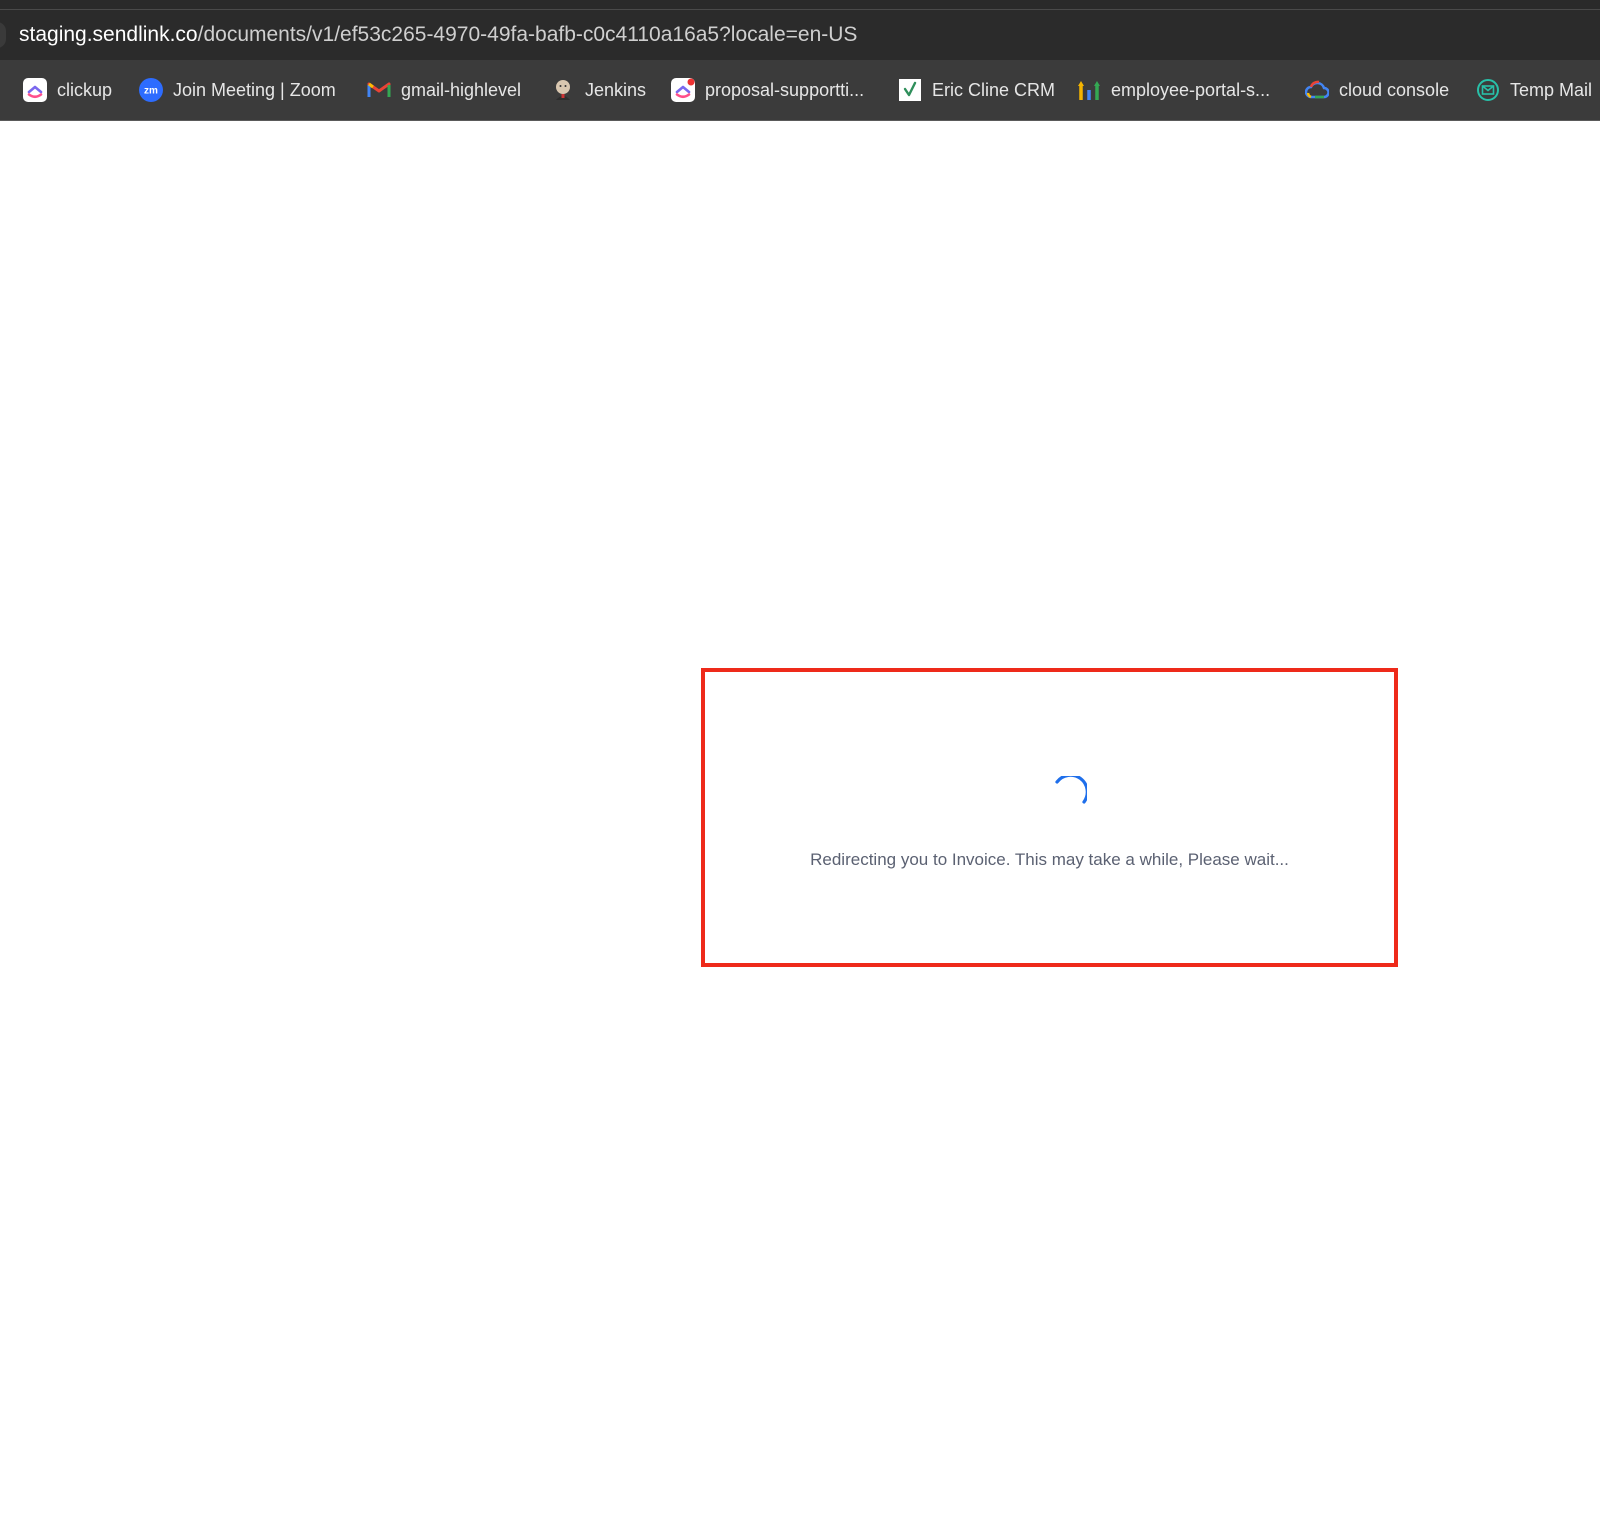  I want to click on google-cloud-icon, so click(1317, 90).